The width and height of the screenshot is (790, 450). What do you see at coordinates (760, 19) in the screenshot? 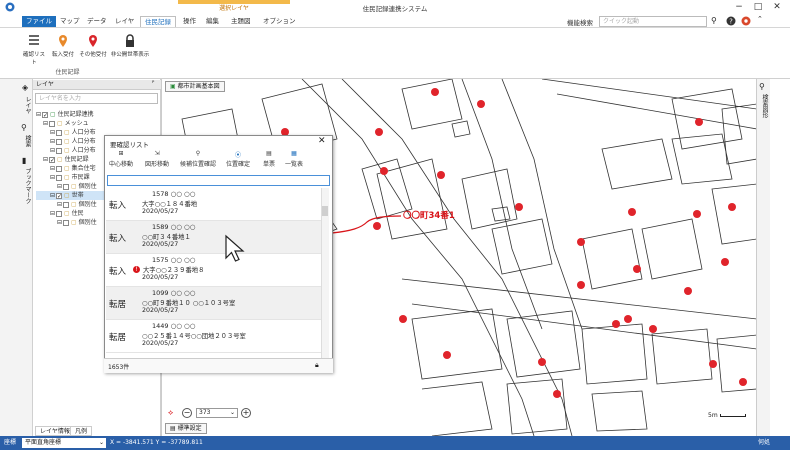
I see `minimize-ribbon-icon: ⌃` at bounding box center [760, 19].